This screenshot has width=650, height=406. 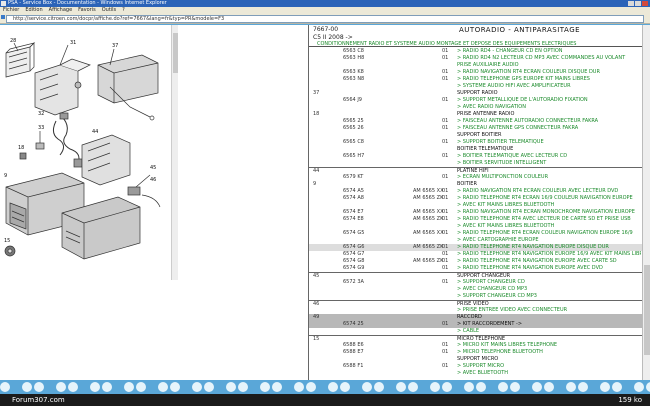 I want to click on table-row: 46 PRISE VIDEO, so click(x=475, y=303).